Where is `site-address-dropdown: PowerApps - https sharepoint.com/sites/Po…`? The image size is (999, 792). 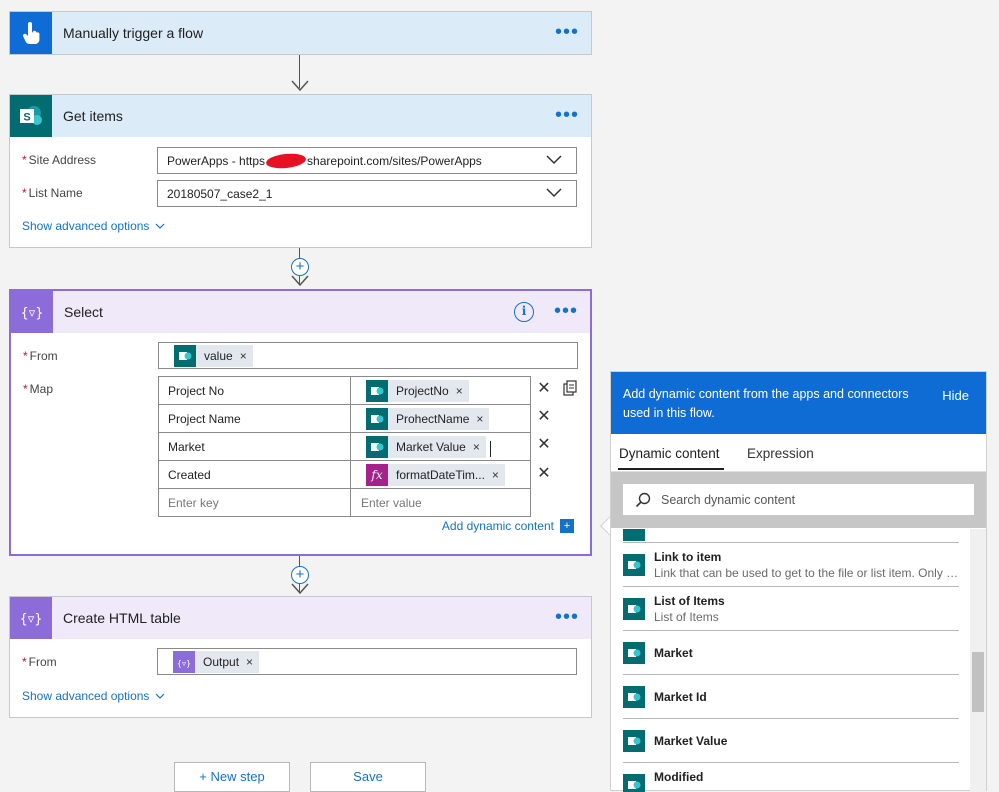
site-address-dropdown: PowerApps - https sharepoint.com/sites/Po… is located at coordinates (367, 160).